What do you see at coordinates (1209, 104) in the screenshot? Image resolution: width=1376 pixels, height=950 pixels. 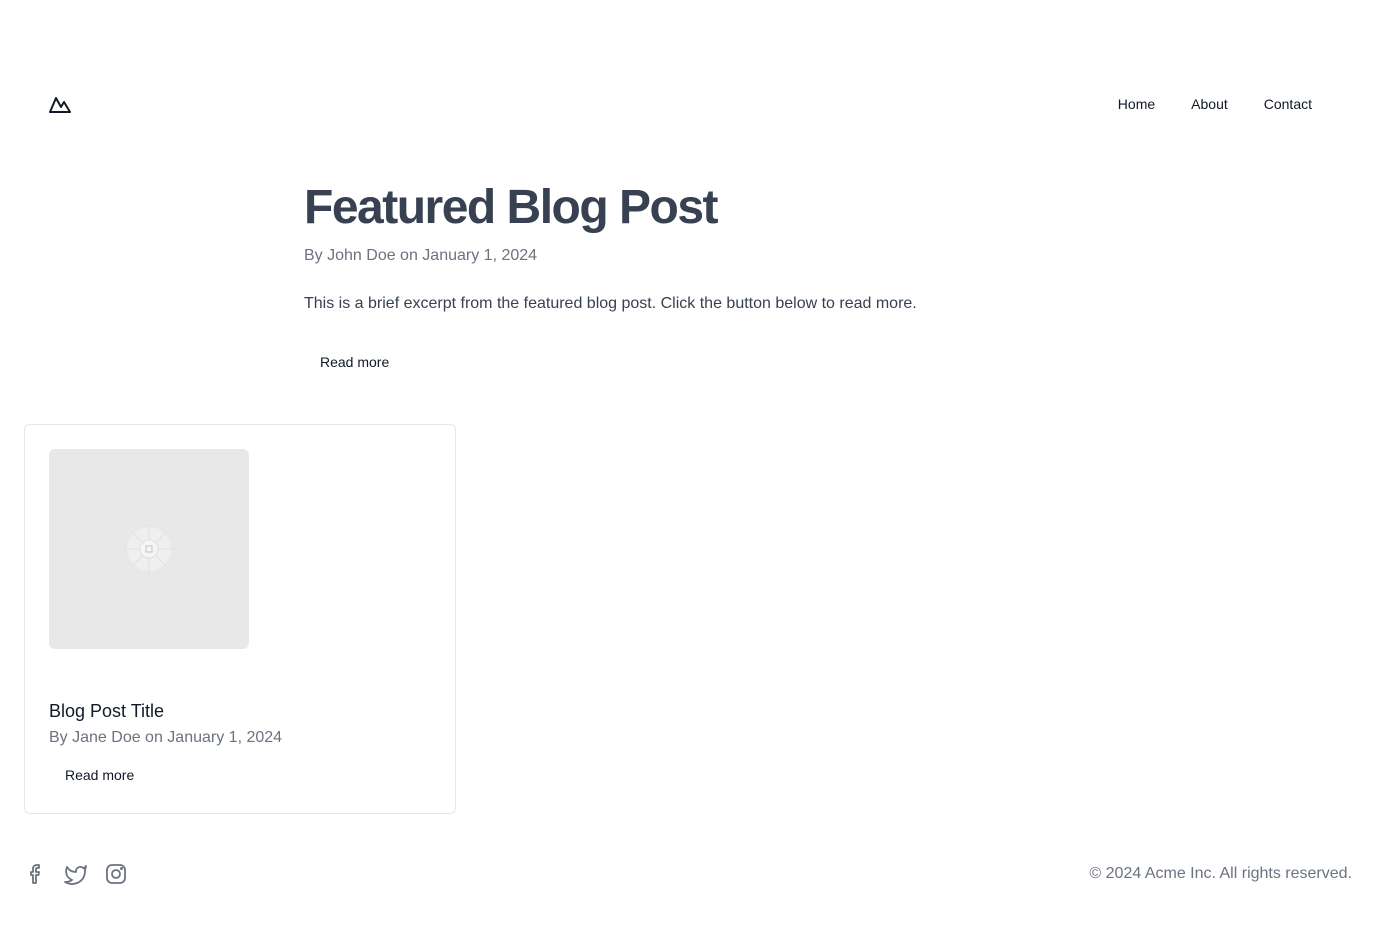 I see `nav-link-about: About` at bounding box center [1209, 104].